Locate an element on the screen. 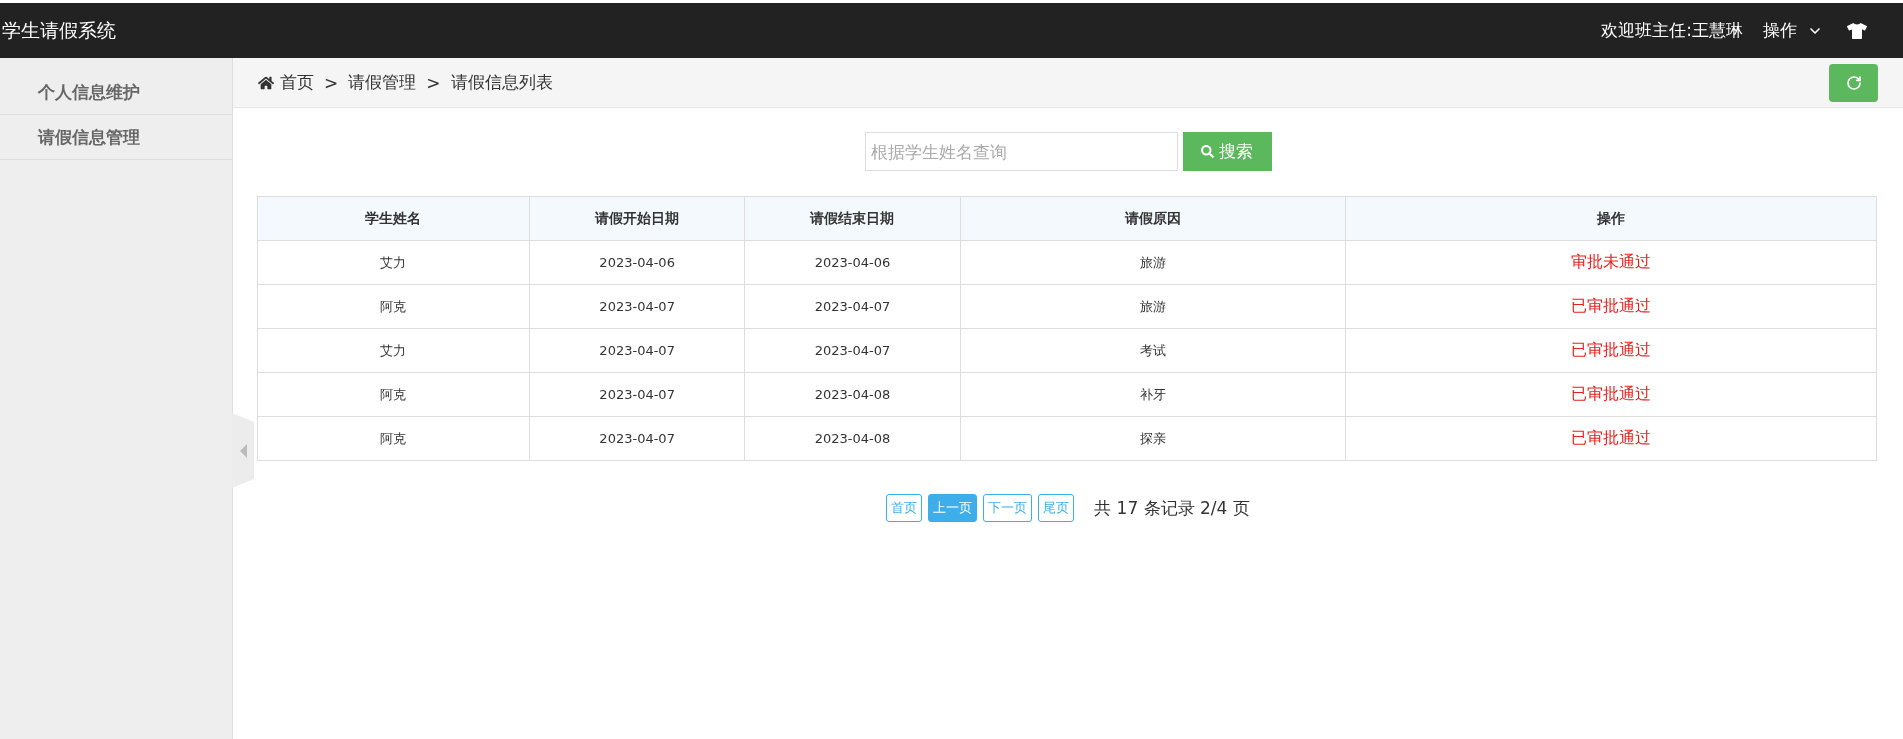 This screenshot has width=1903, height=739. refresh-button is located at coordinates (1853, 82).